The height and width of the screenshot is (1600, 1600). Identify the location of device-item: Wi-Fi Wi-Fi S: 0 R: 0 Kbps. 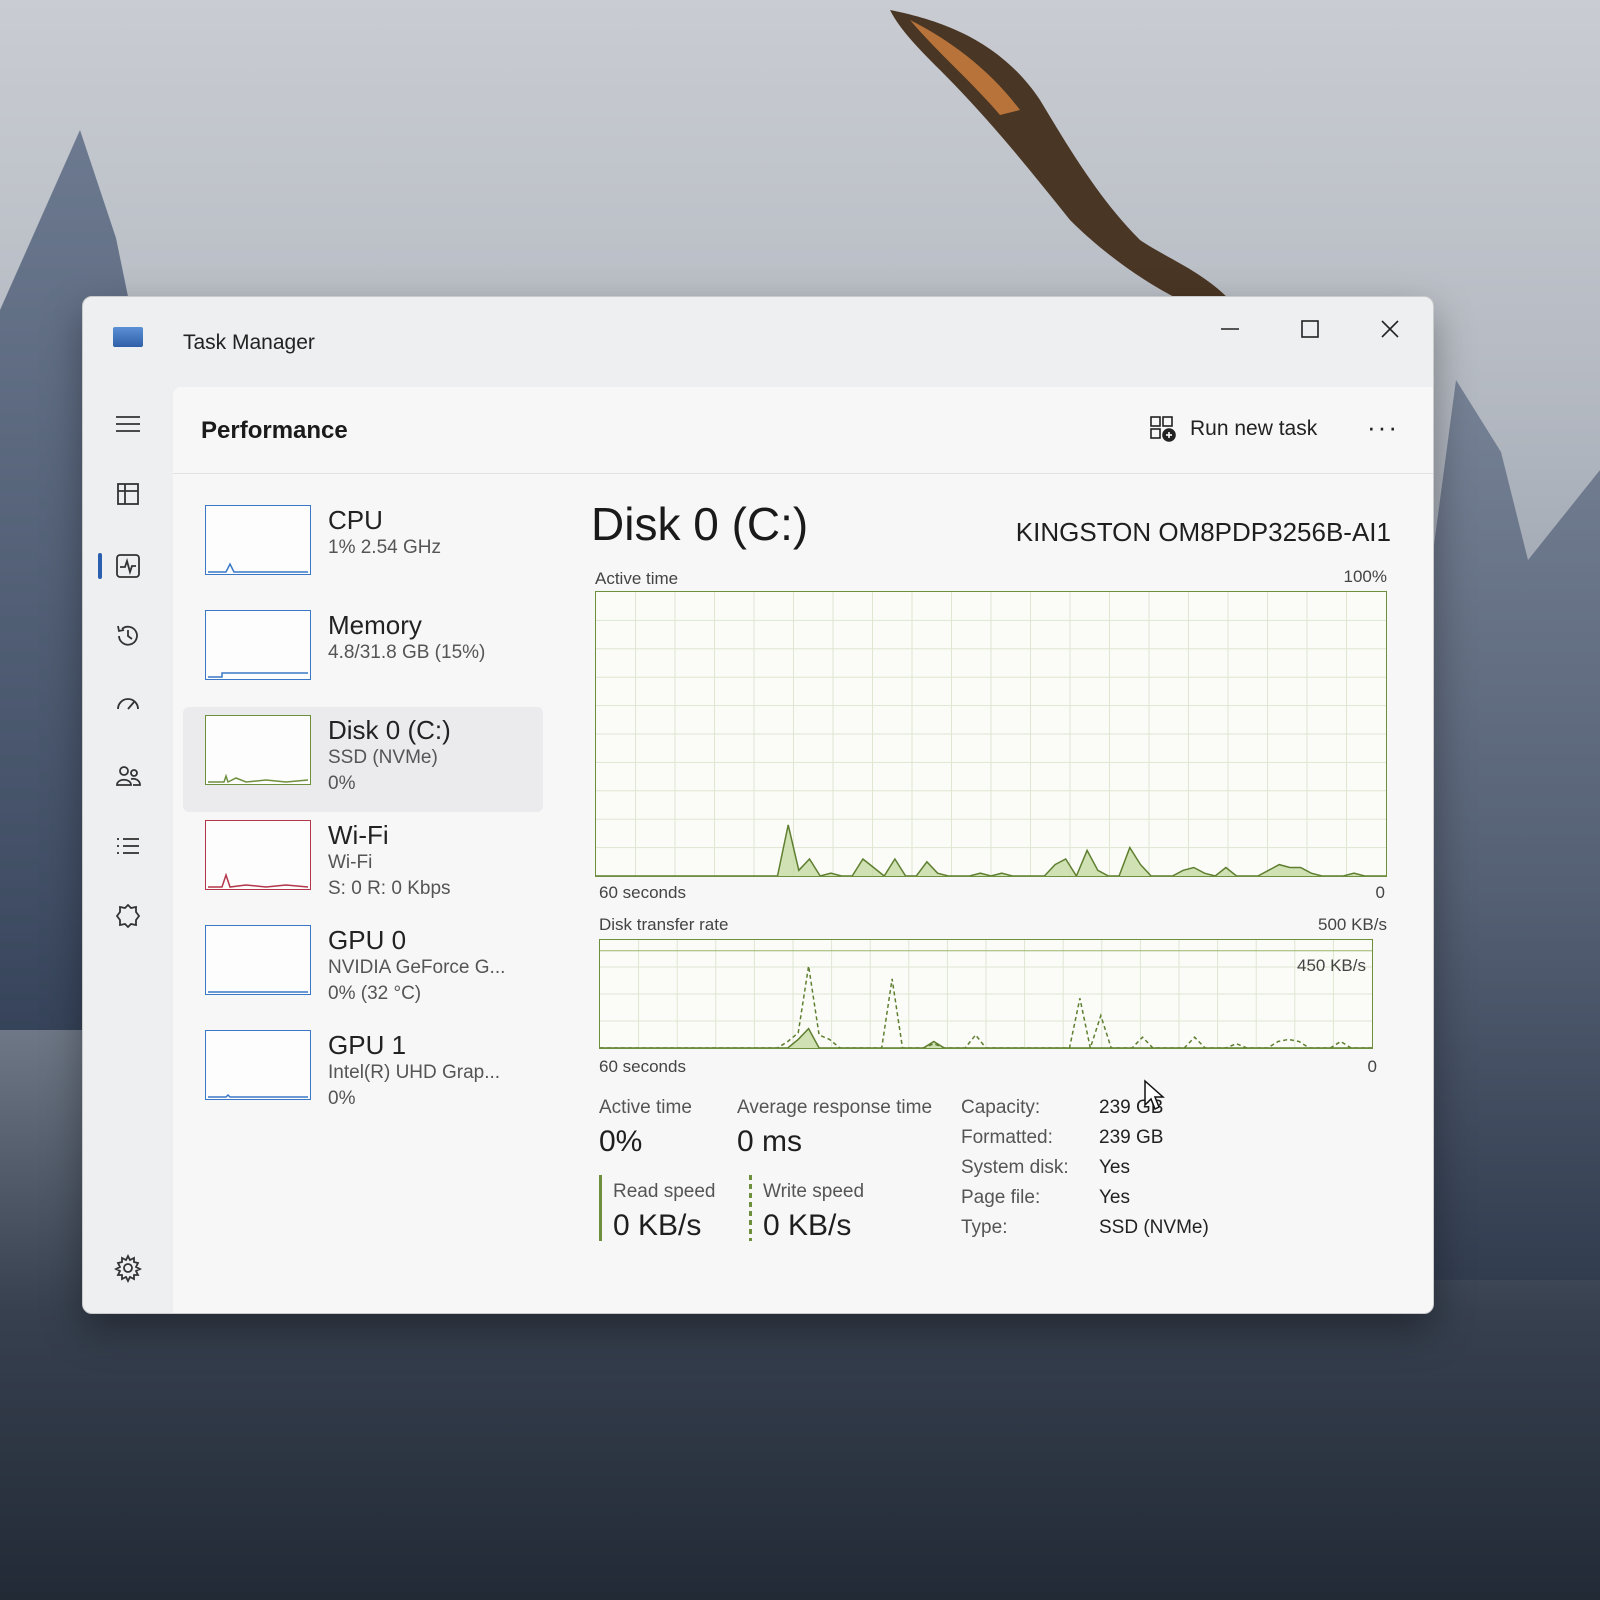
(363, 864).